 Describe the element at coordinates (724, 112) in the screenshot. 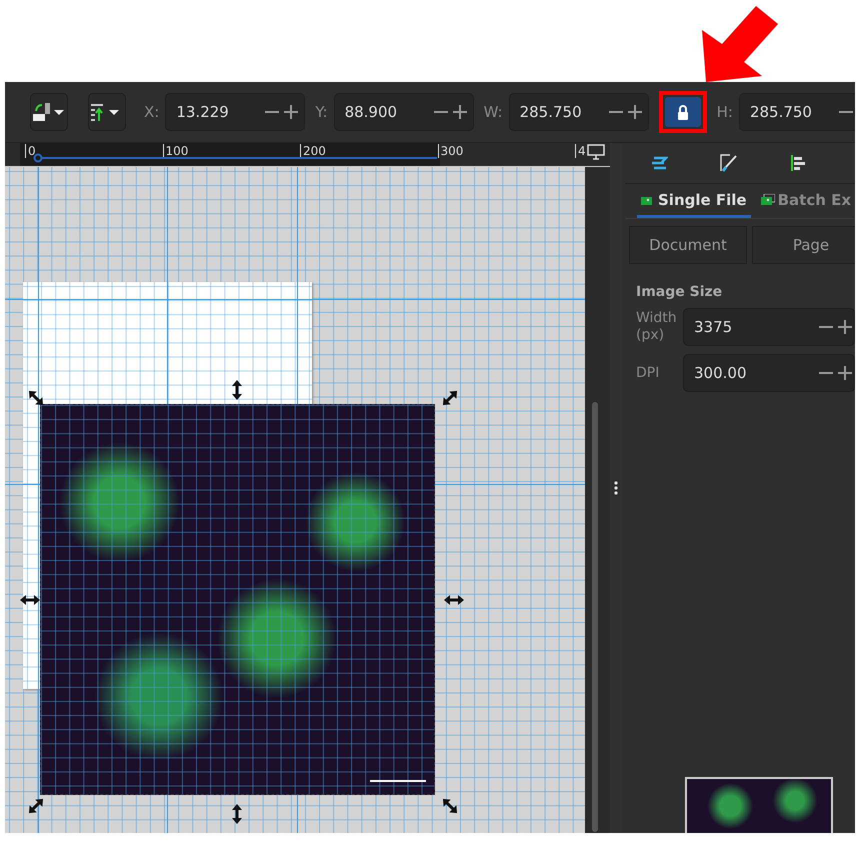

I see `field-label: H:` at that location.